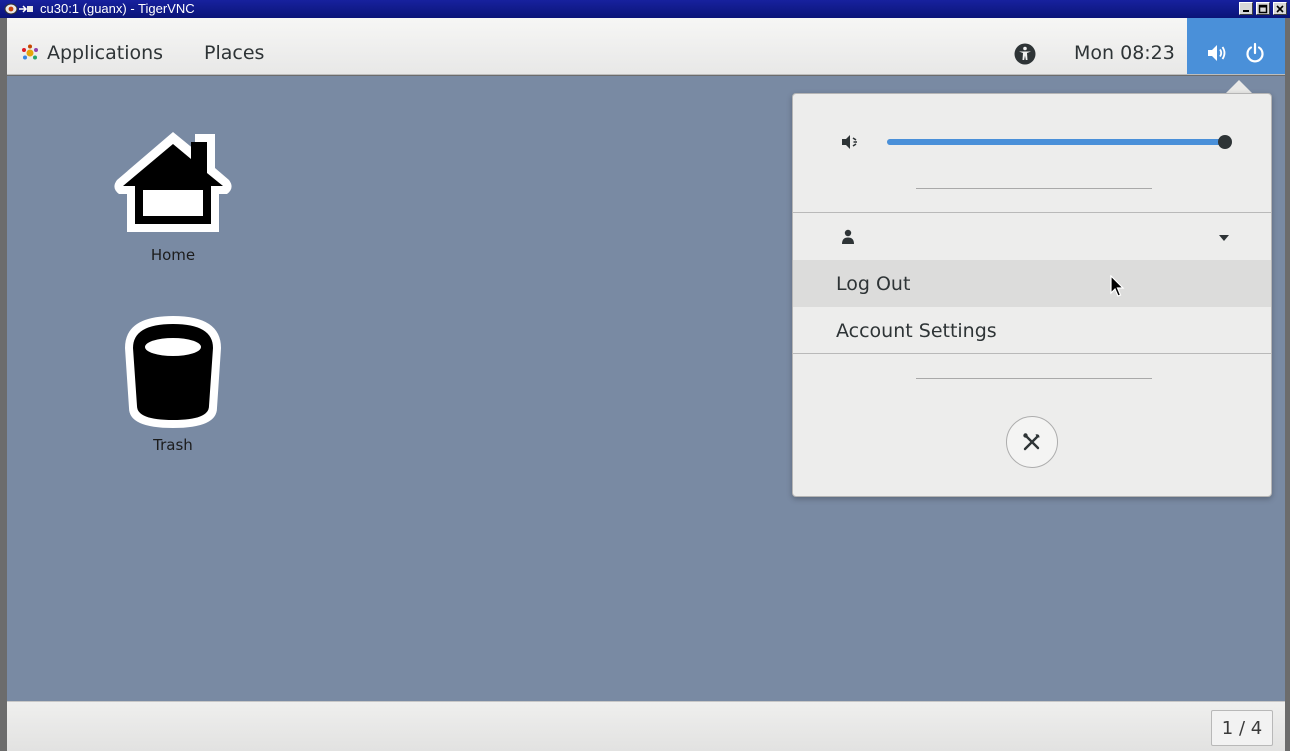 Image resolution: width=1290 pixels, height=751 pixels. Describe the element at coordinates (173, 255) in the screenshot. I see `desktop-icon-label: Home` at that location.